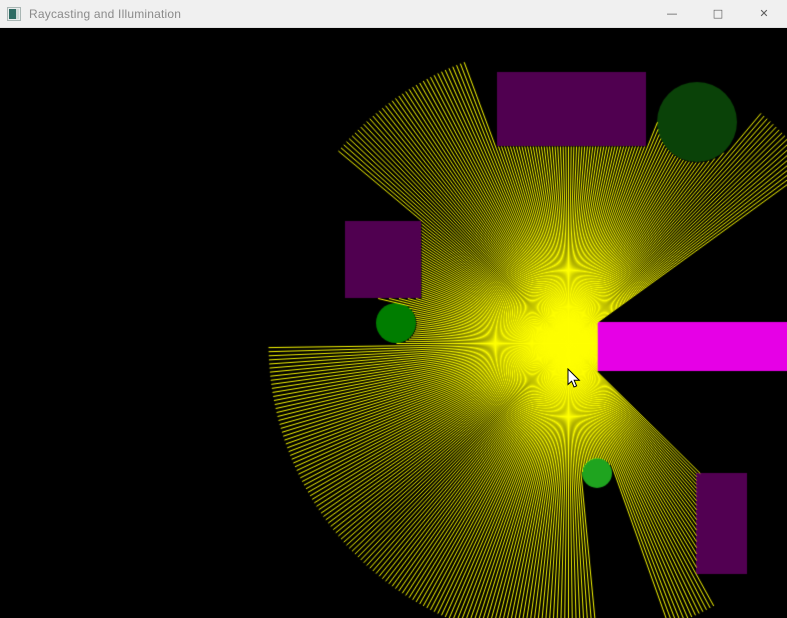 The image size is (787, 618). I want to click on window-controls: — □ ✕, so click(718, 13).